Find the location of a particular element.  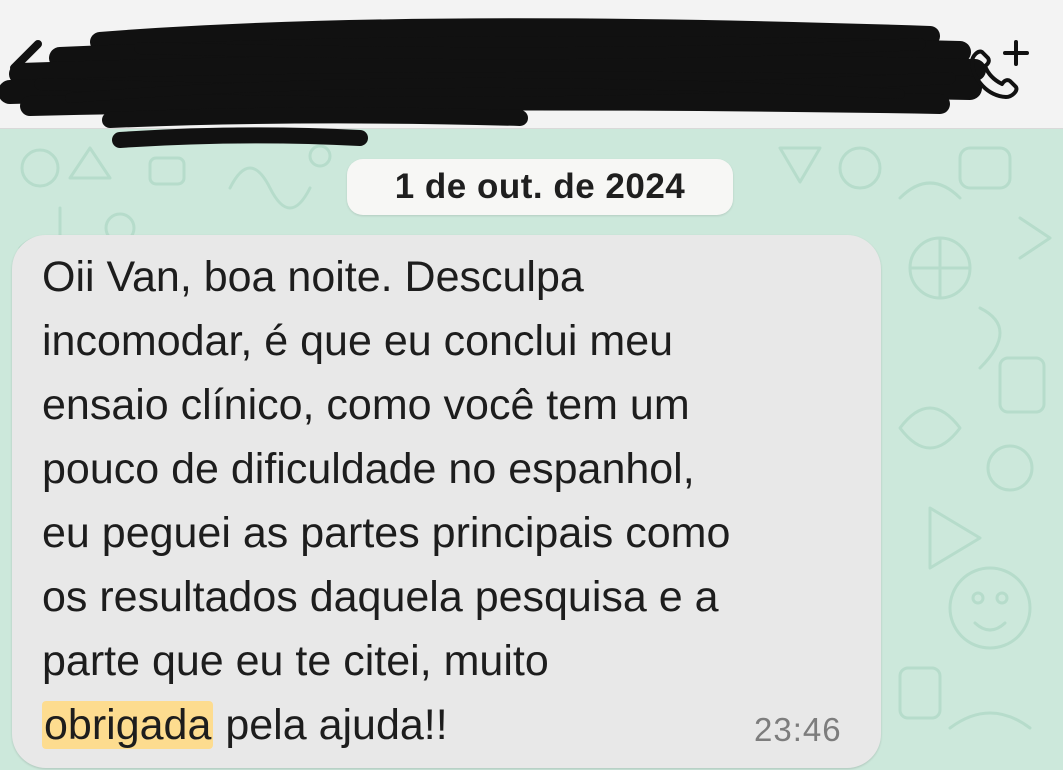

message-line: os resultados daquela pesquisa e a is located at coordinates (380, 597).